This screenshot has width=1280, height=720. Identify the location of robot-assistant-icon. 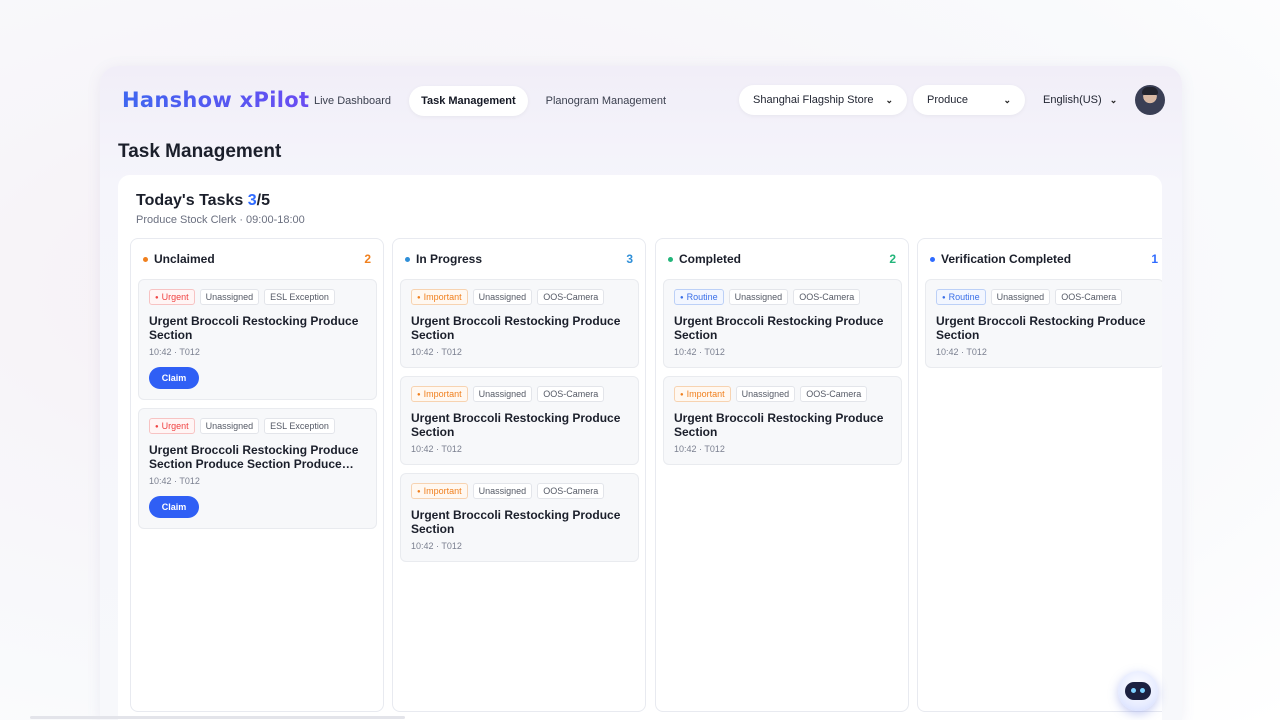
(1138, 691).